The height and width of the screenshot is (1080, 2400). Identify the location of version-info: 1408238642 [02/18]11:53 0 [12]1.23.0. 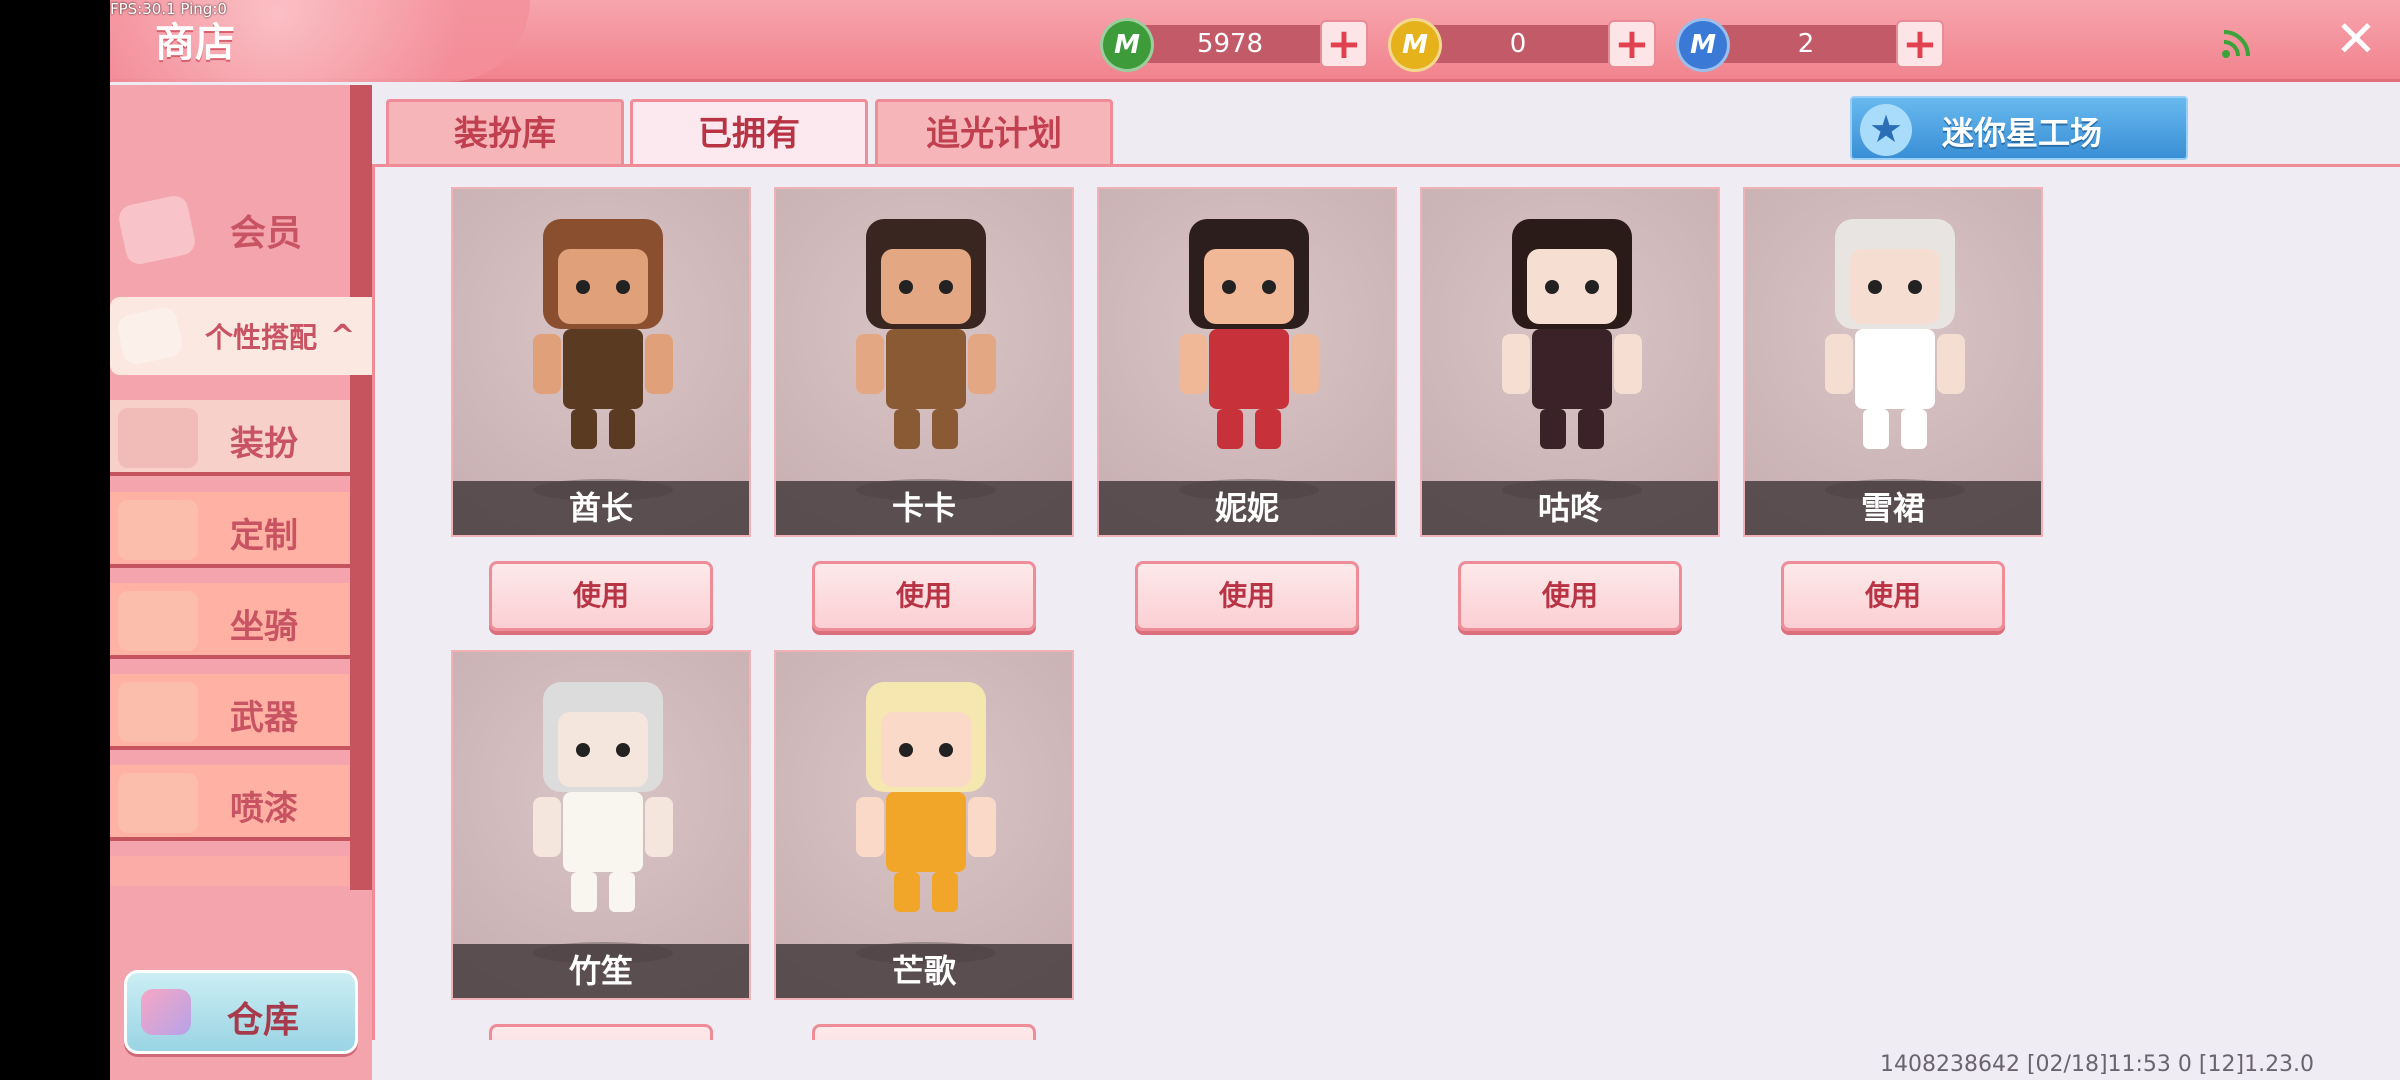
(2097, 1064).